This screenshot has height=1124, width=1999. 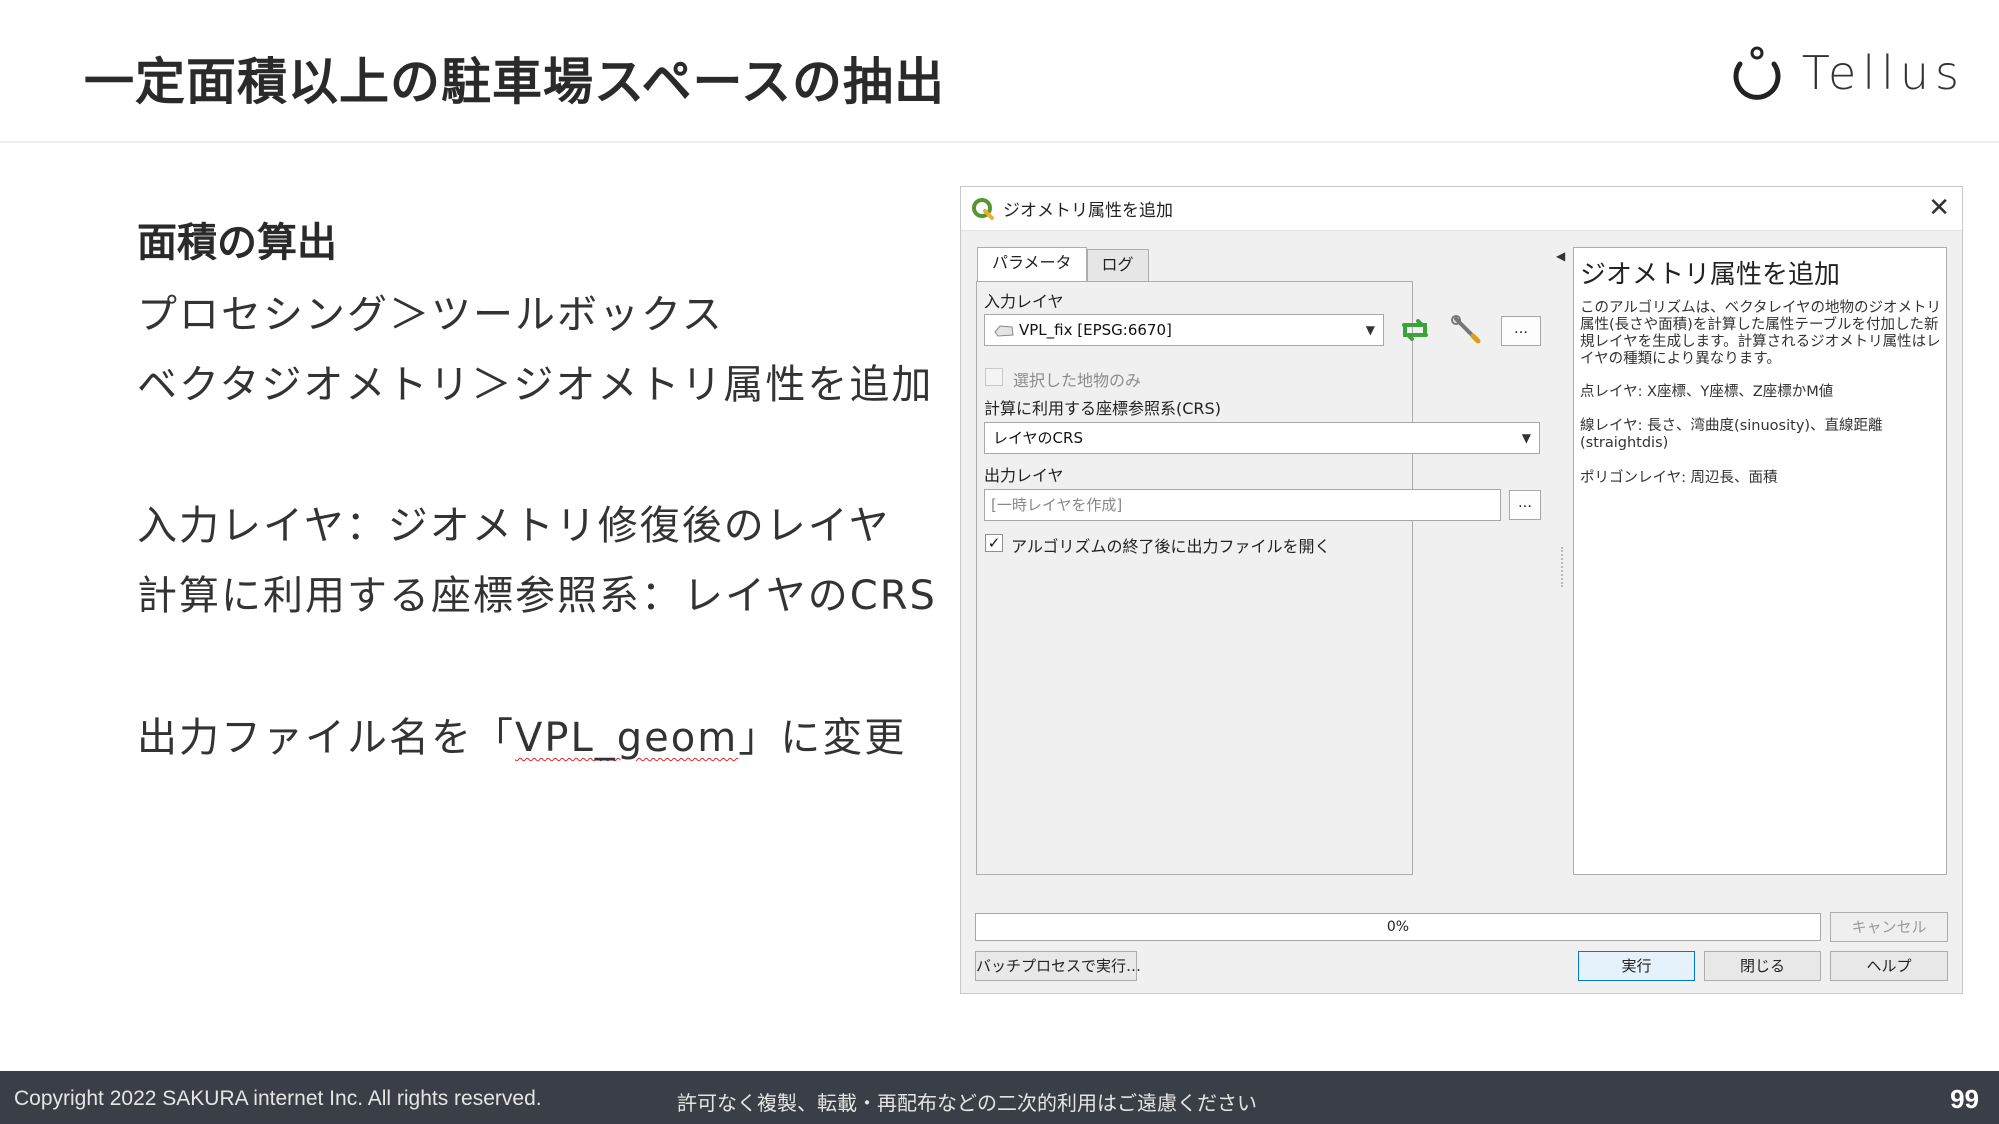 What do you see at coordinates (1088, 211) in the screenshot?
I see `dialog-title: ジオメトリ属性を追加` at bounding box center [1088, 211].